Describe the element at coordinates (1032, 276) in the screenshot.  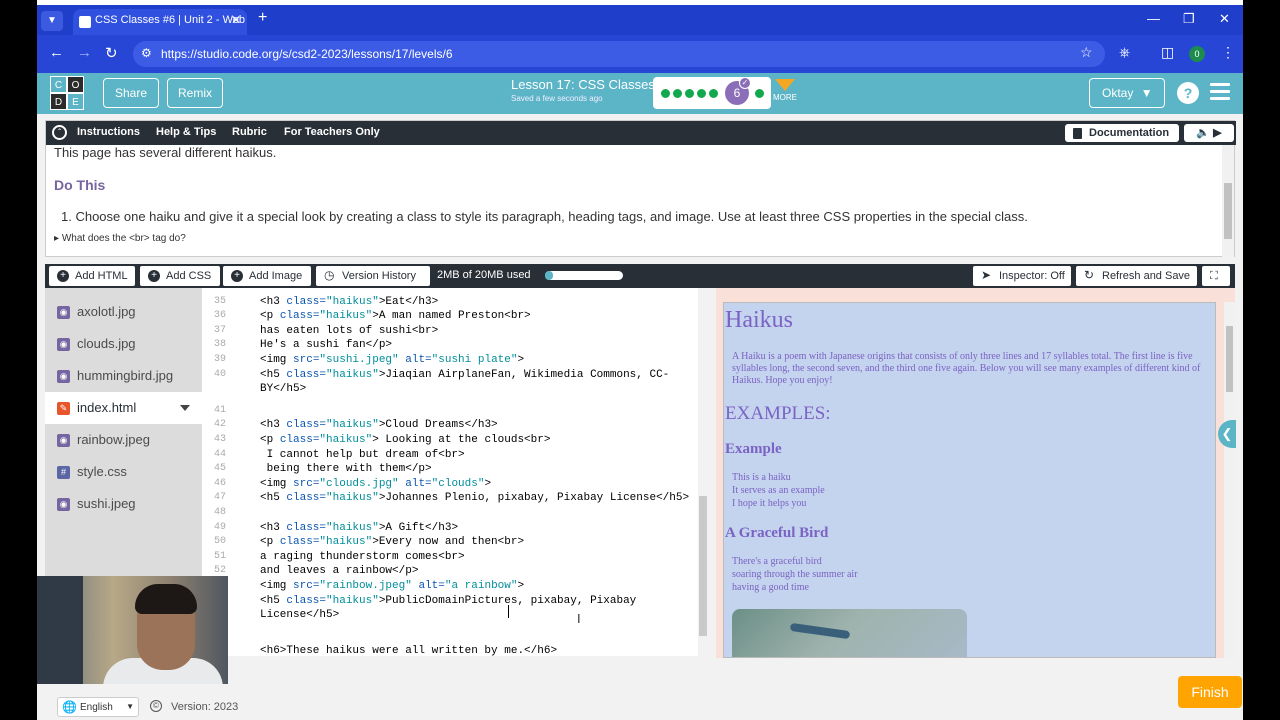
I see `inspector-label: Inspector: Off` at that location.